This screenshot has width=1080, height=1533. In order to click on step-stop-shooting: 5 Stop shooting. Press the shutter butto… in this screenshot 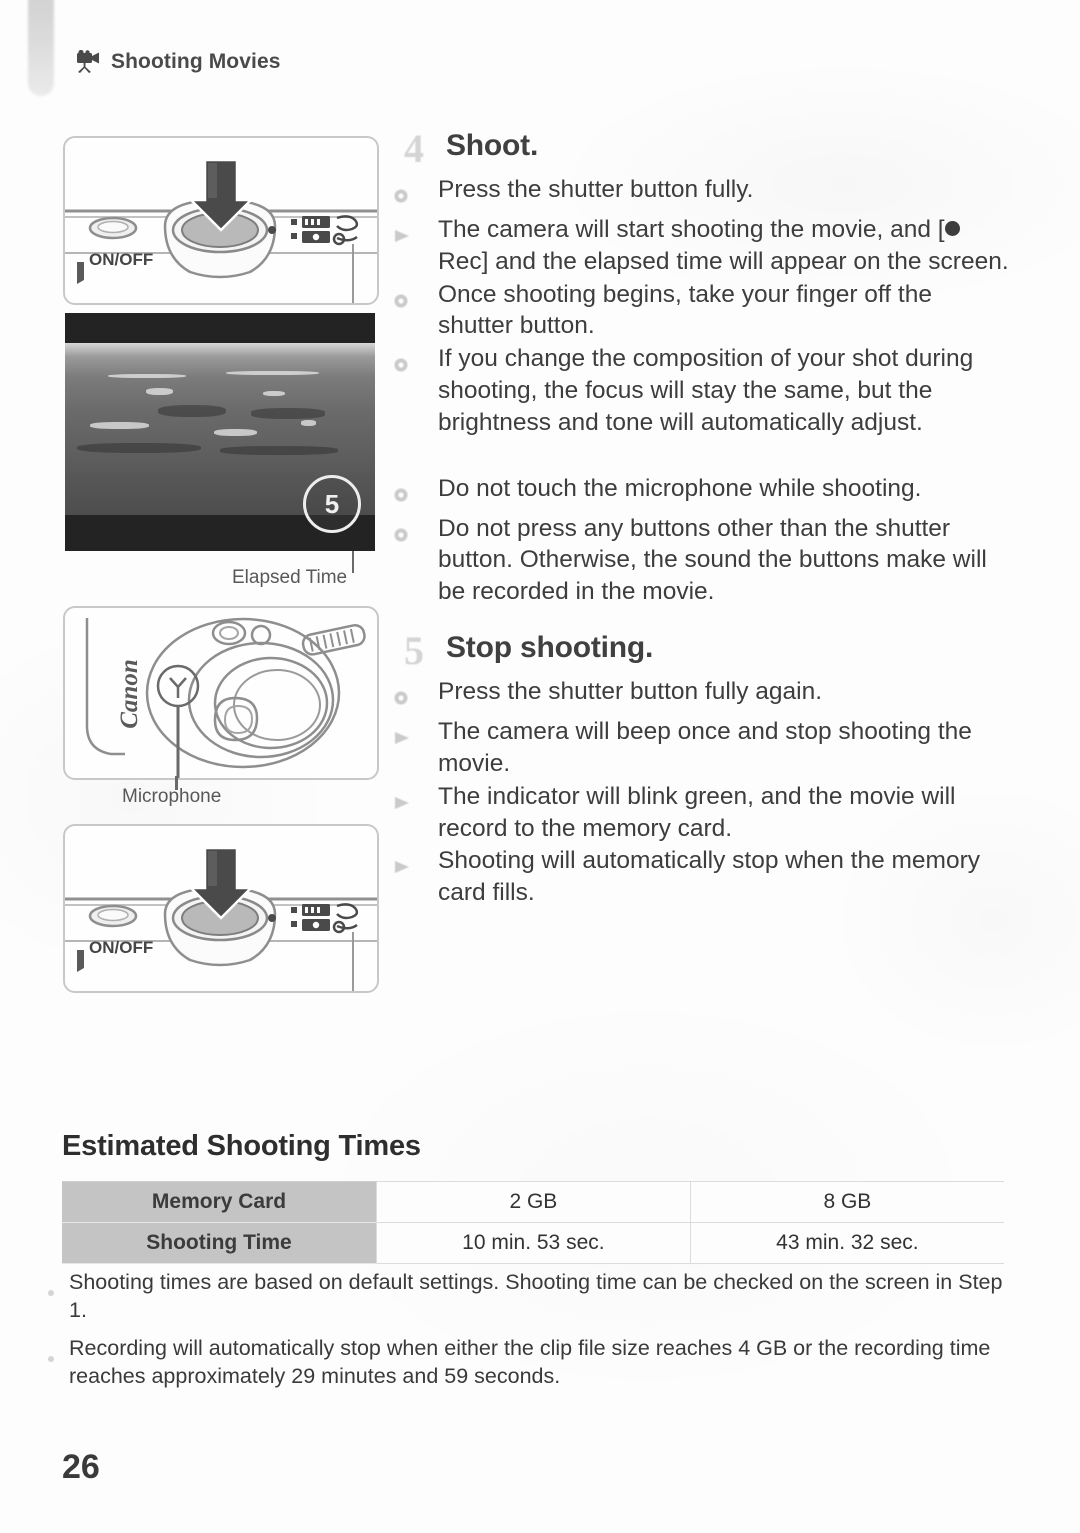, I will do `click(702, 768)`.